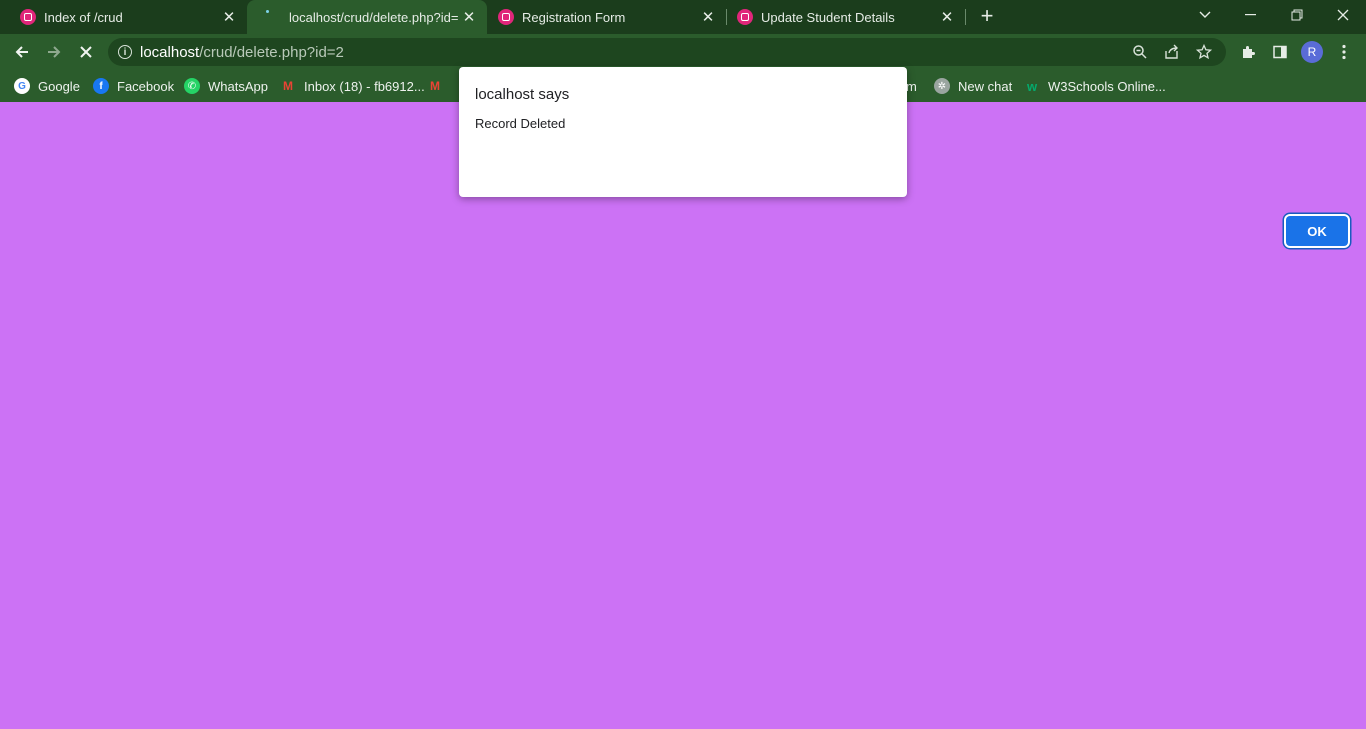  I want to click on stop-icon, so click(86, 52).